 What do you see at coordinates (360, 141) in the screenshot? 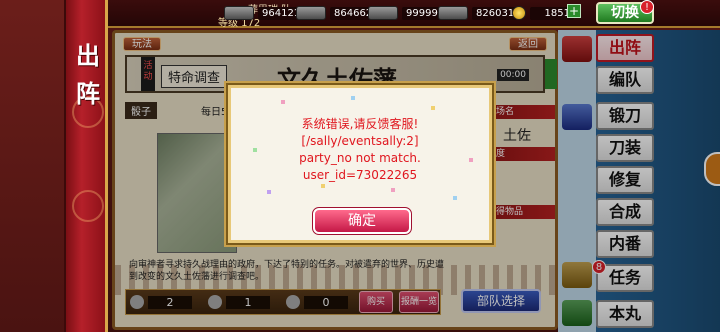
I see `error-line-2: [/sally/eventsally:2]` at bounding box center [360, 141].